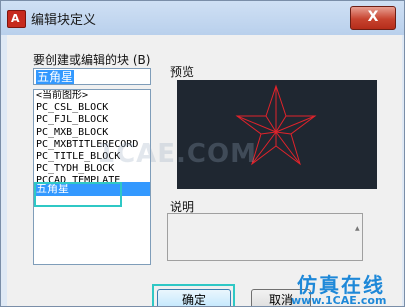  Describe the element at coordinates (177, 154) in the screenshot. I see `watermark-text: 1CAE.COM` at that location.